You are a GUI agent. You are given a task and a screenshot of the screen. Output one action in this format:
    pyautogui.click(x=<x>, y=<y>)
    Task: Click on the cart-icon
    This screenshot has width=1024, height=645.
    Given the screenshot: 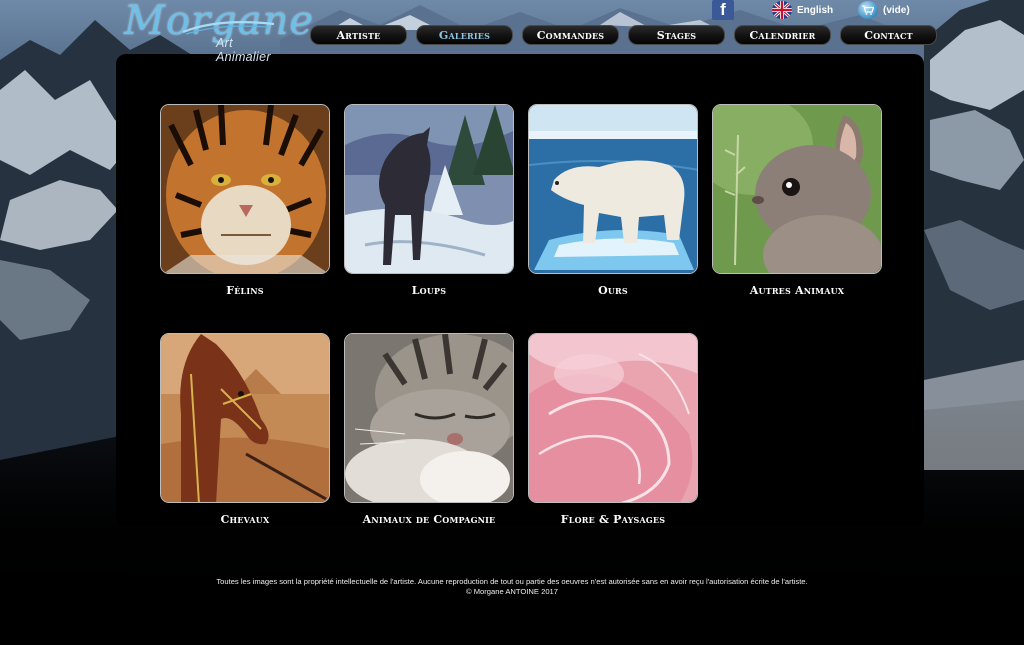 What is the action you would take?
    pyautogui.click(x=868, y=10)
    